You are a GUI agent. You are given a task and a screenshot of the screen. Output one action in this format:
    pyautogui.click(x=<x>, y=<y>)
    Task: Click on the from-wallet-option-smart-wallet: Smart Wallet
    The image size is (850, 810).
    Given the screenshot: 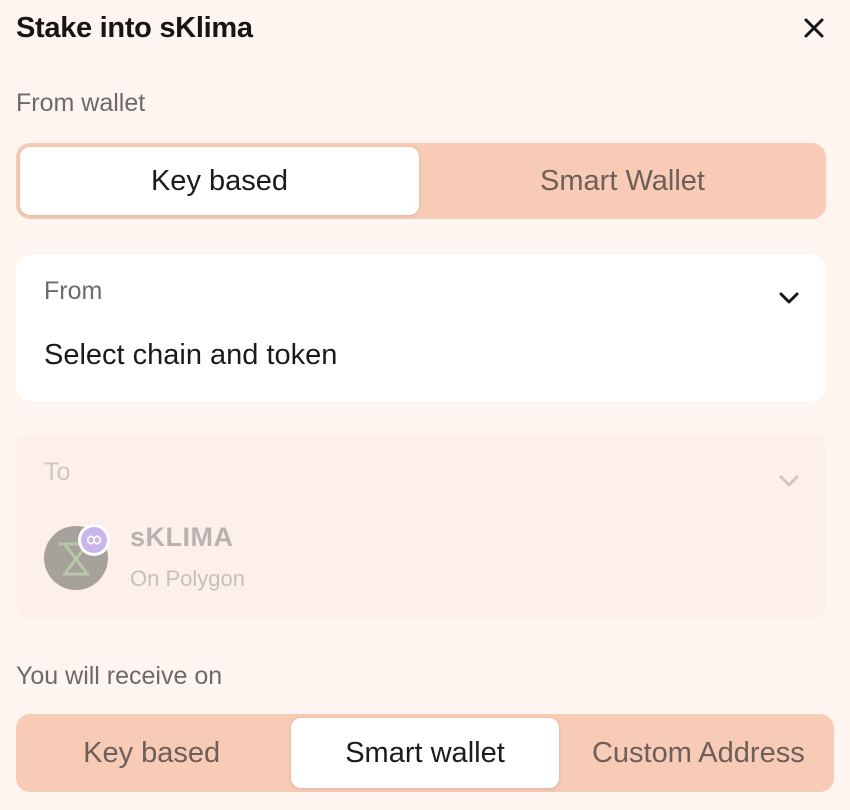 What is the action you would take?
    pyautogui.click(x=622, y=181)
    